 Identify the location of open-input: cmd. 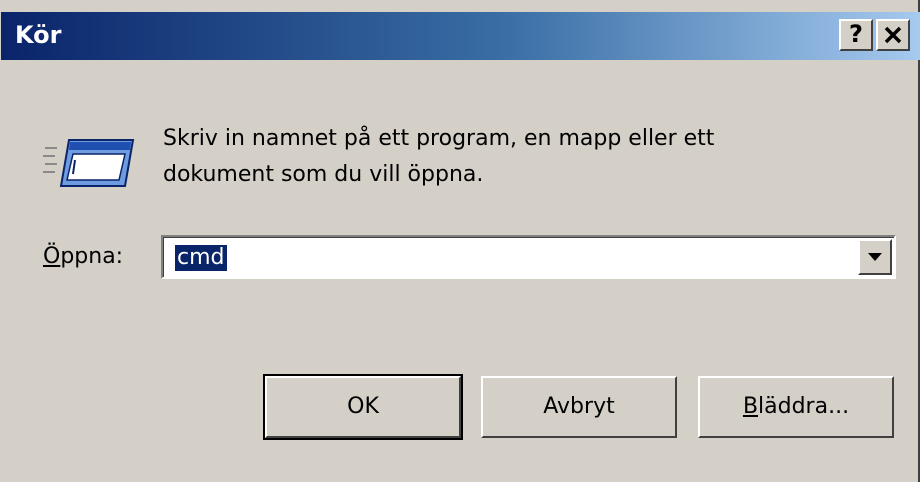
(201, 258).